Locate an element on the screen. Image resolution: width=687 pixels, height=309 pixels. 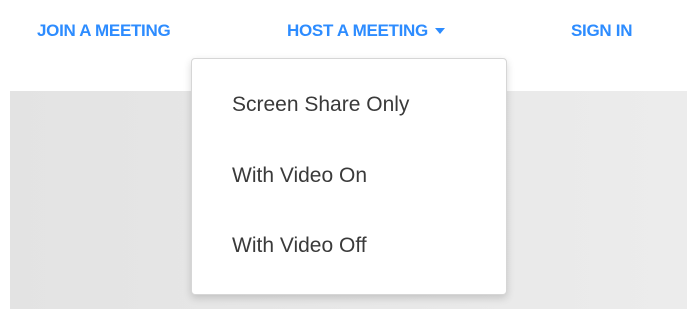
sign-in-label: SIGN IN is located at coordinates (602, 30).